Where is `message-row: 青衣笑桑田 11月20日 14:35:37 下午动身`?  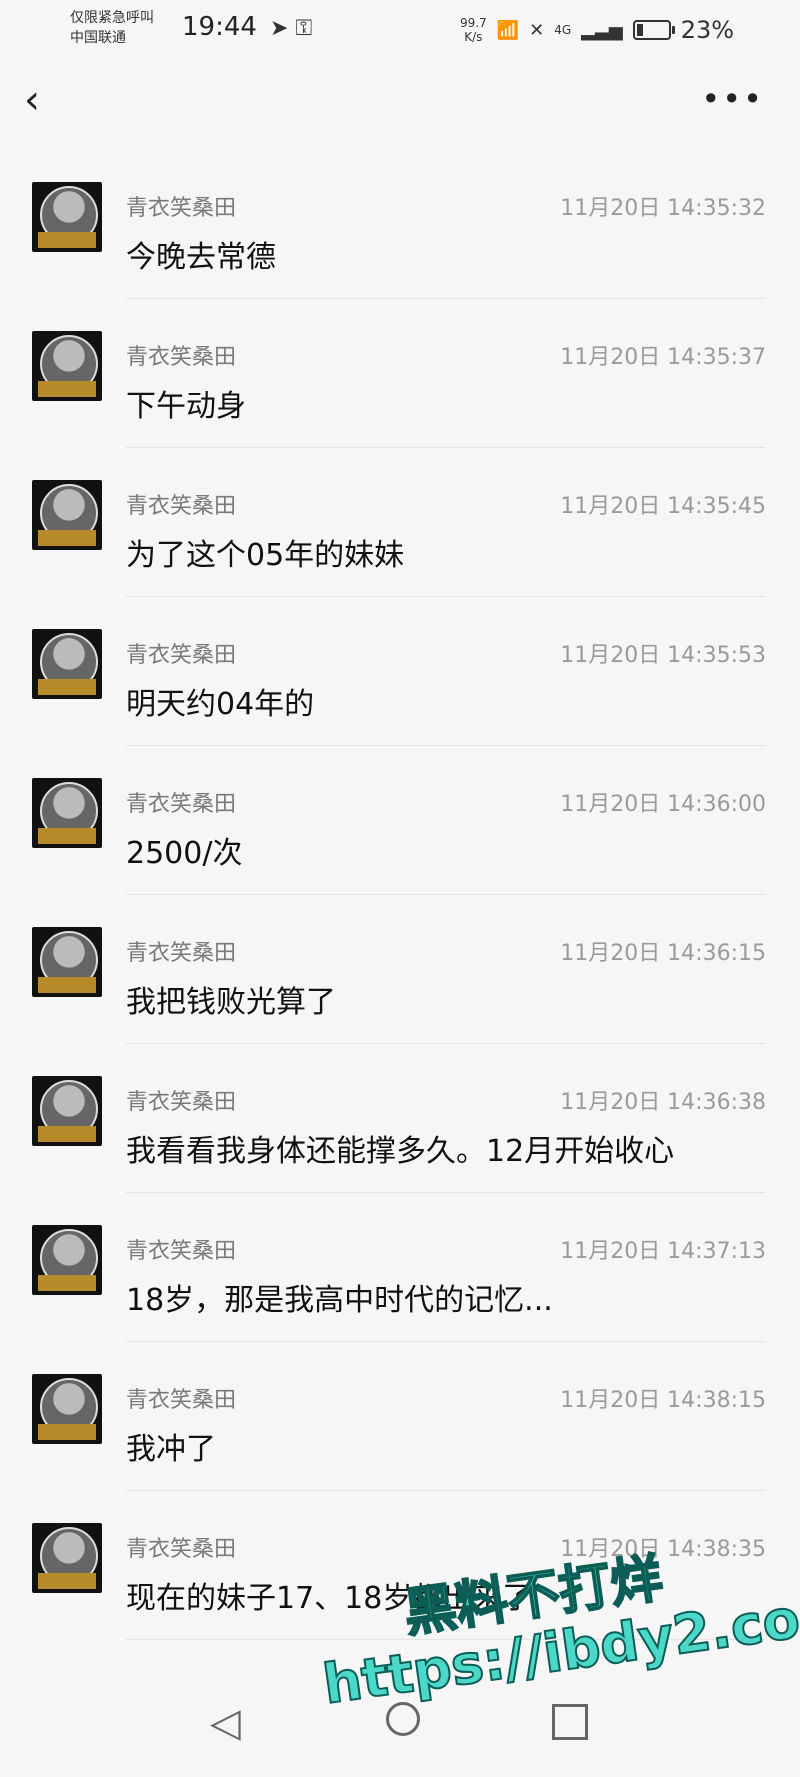 message-row: 青衣笑桑田 11月20日 14:35:37 下午动身 is located at coordinates (400, 373).